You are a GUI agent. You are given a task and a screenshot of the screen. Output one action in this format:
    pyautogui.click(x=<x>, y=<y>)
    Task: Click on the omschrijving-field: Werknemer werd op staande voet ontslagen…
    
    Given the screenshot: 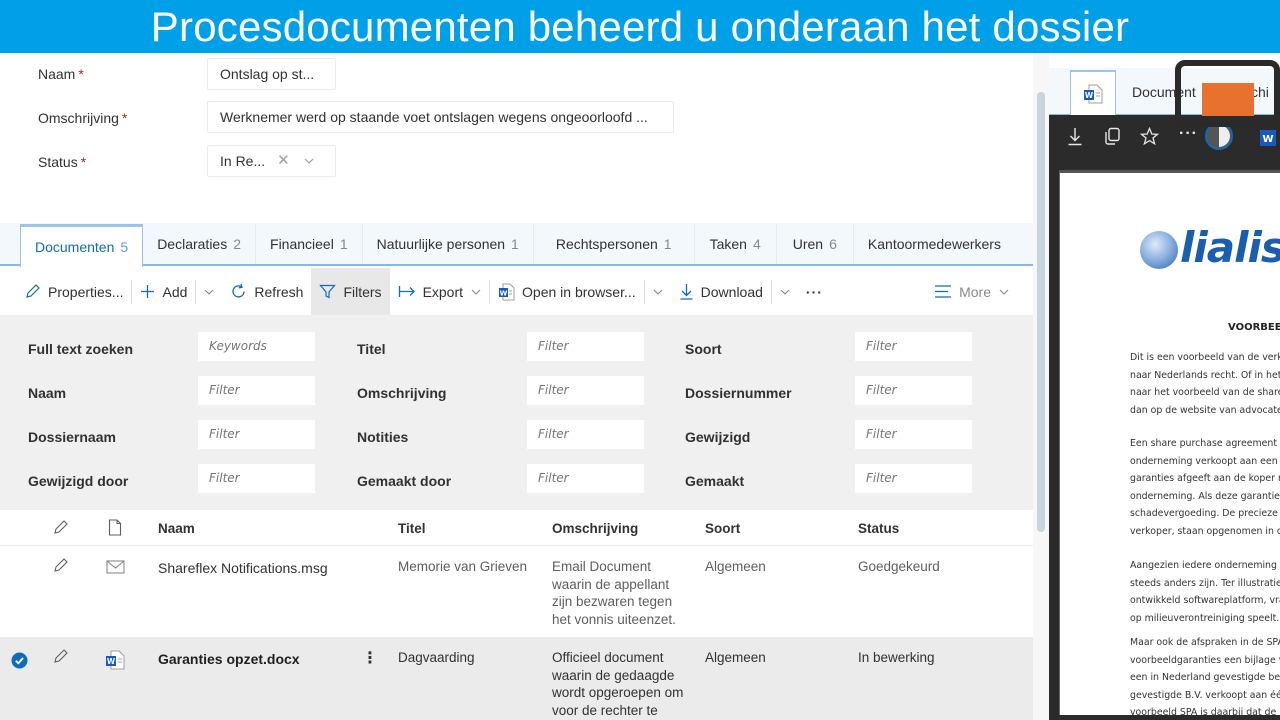 What is the action you would take?
    pyautogui.click(x=440, y=117)
    